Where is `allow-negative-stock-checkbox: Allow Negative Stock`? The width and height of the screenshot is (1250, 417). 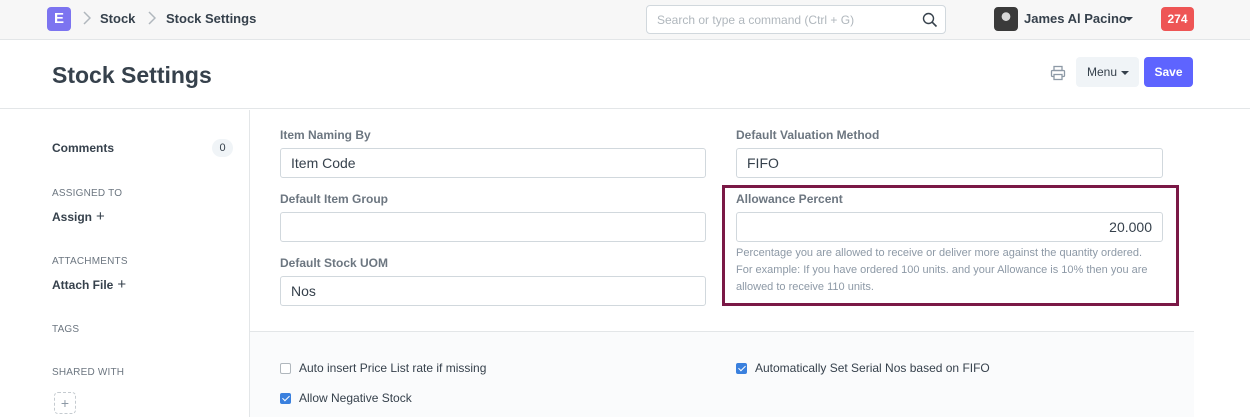 allow-negative-stock-checkbox: Allow Negative Stock is located at coordinates (346, 398).